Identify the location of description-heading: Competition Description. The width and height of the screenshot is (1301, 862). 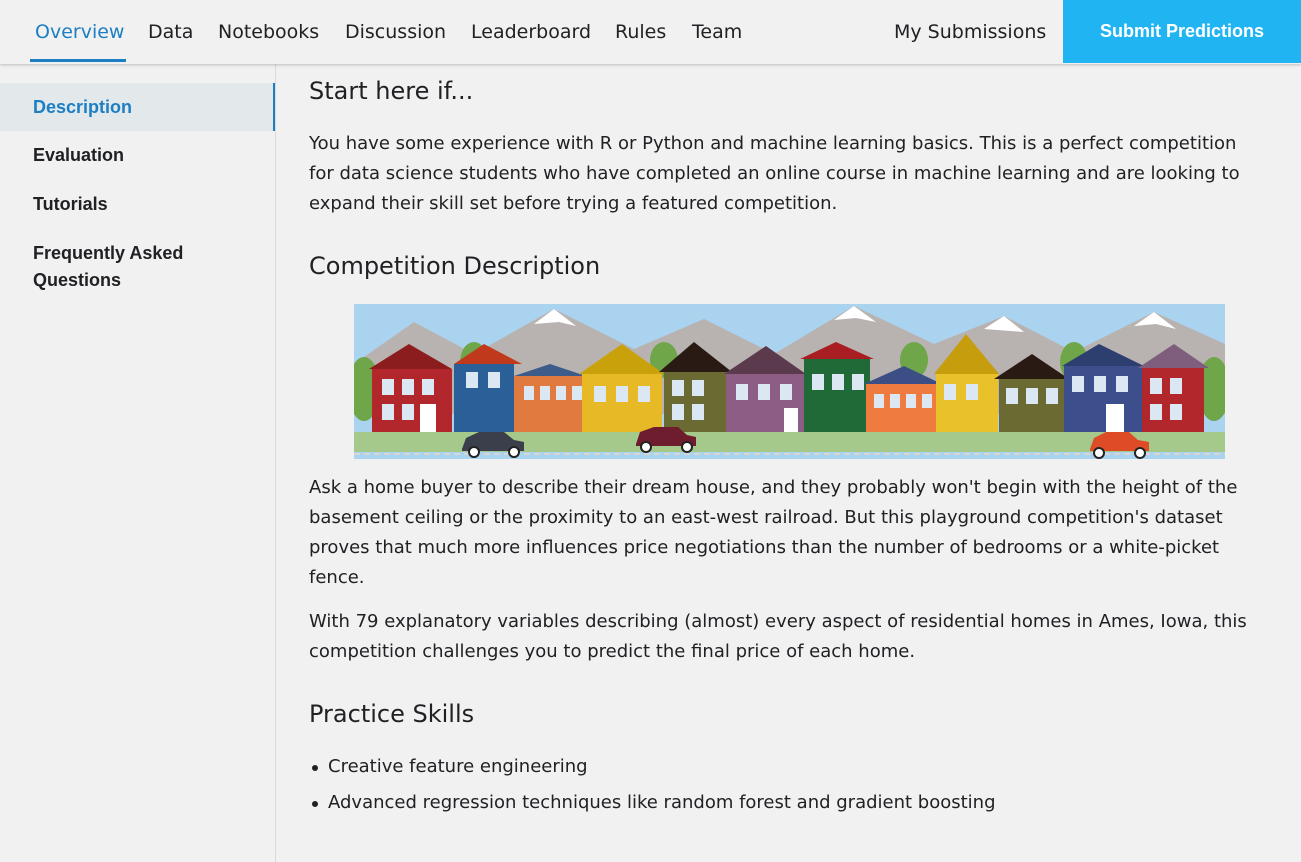
(455, 266).